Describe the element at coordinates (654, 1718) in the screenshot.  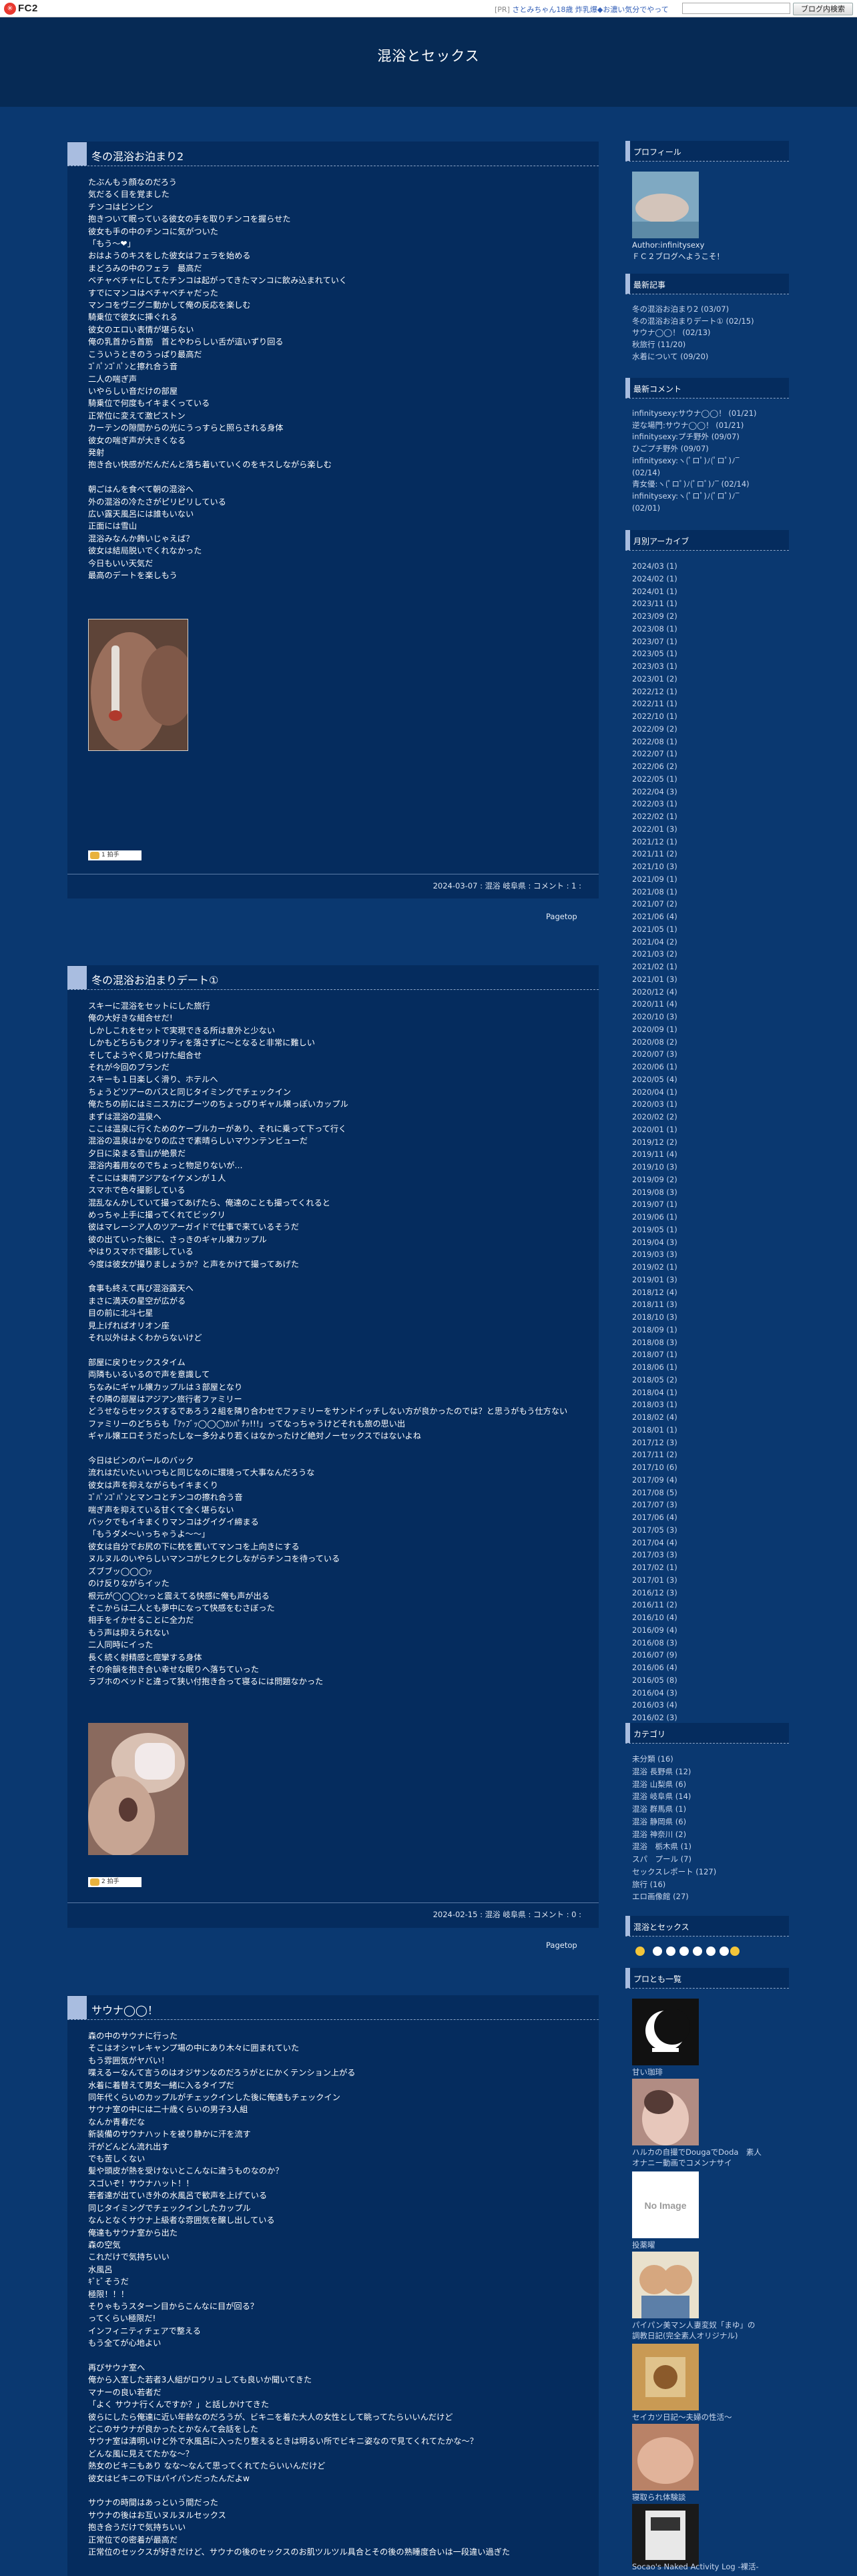
I see `archive-month-link: 2016/02 (3)` at that location.